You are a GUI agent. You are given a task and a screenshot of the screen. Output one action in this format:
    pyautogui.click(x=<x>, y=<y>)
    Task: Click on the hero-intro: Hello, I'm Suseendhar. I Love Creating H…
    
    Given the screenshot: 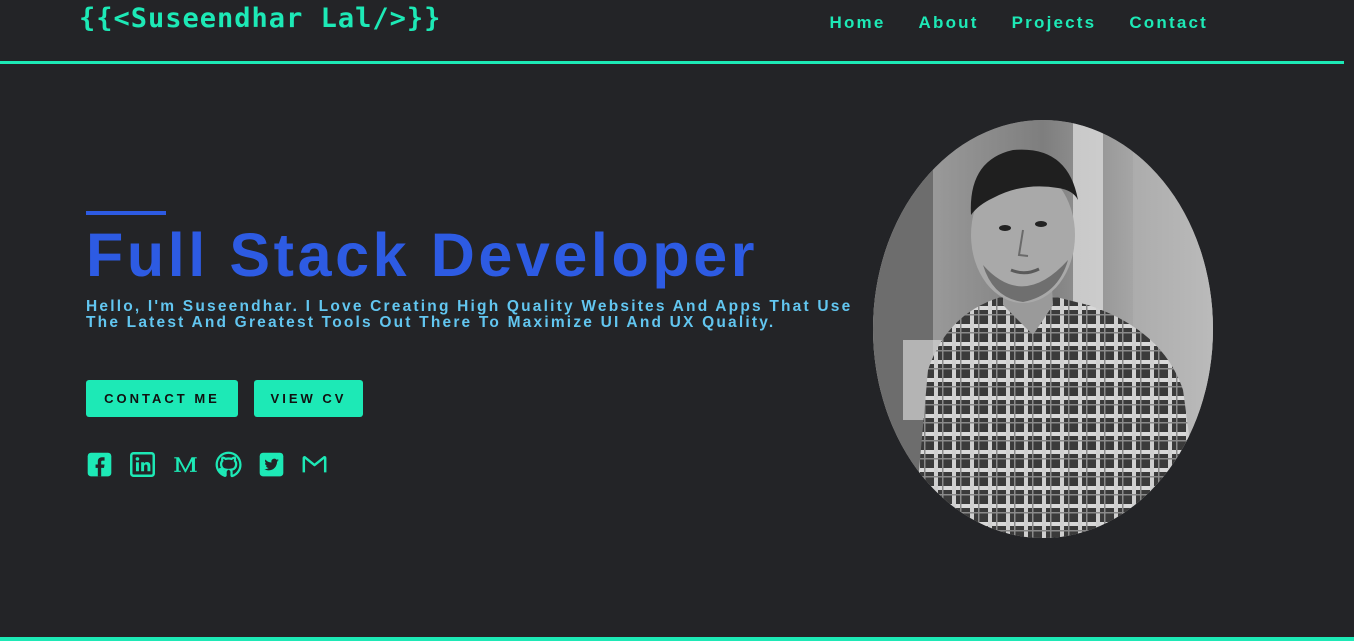 What is the action you would take?
    pyautogui.click(x=469, y=314)
    